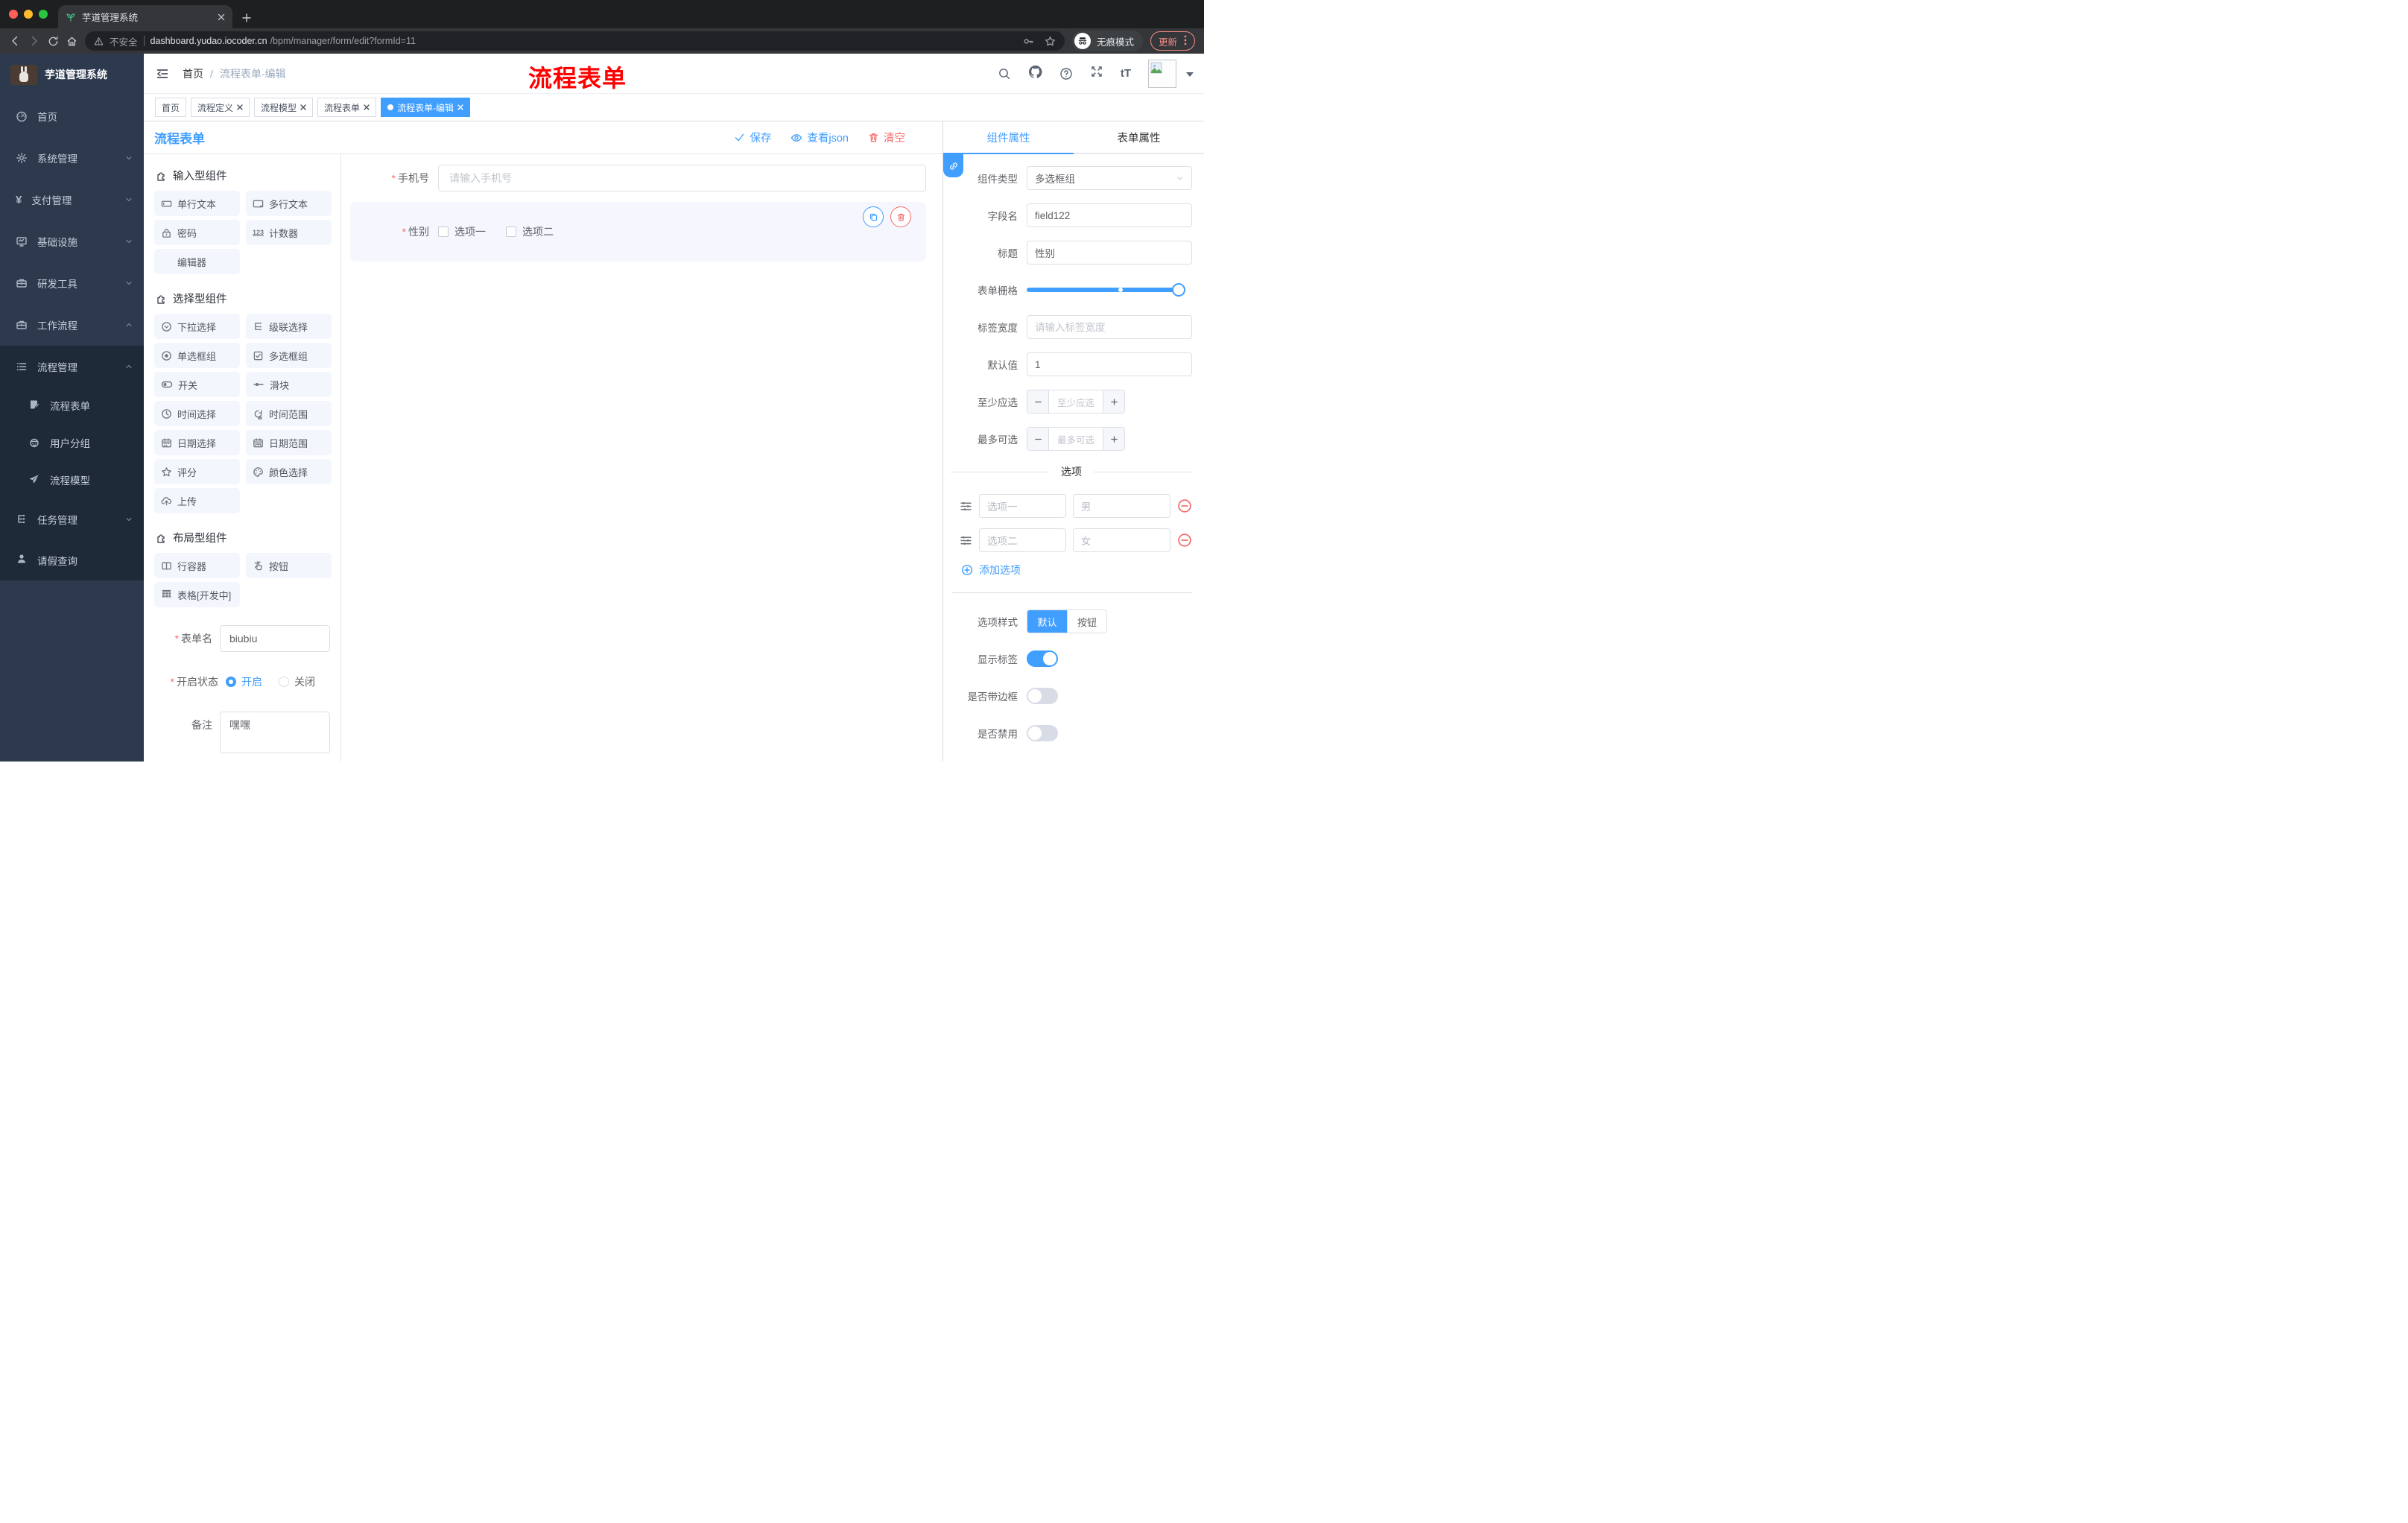 The height and width of the screenshot is (1523, 2408). Describe the element at coordinates (1172, 41) in the screenshot. I see `update-button: 更新` at that location.